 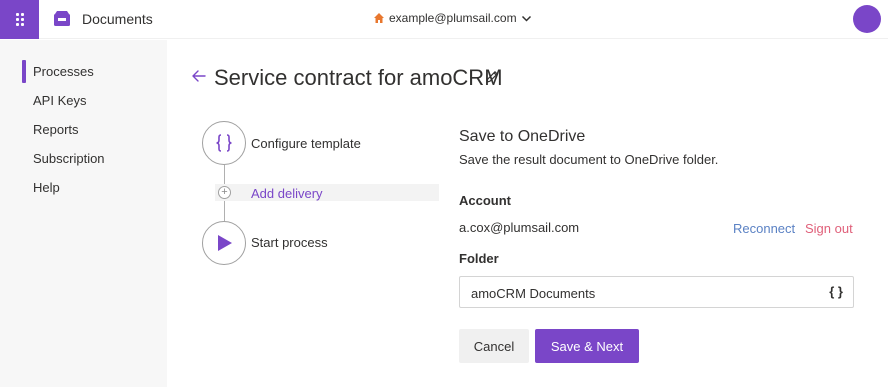 What do you see at coordinates (24, 71) in the screenshot?
I see `active-nav-indicator` at bounding box center [24, 71].